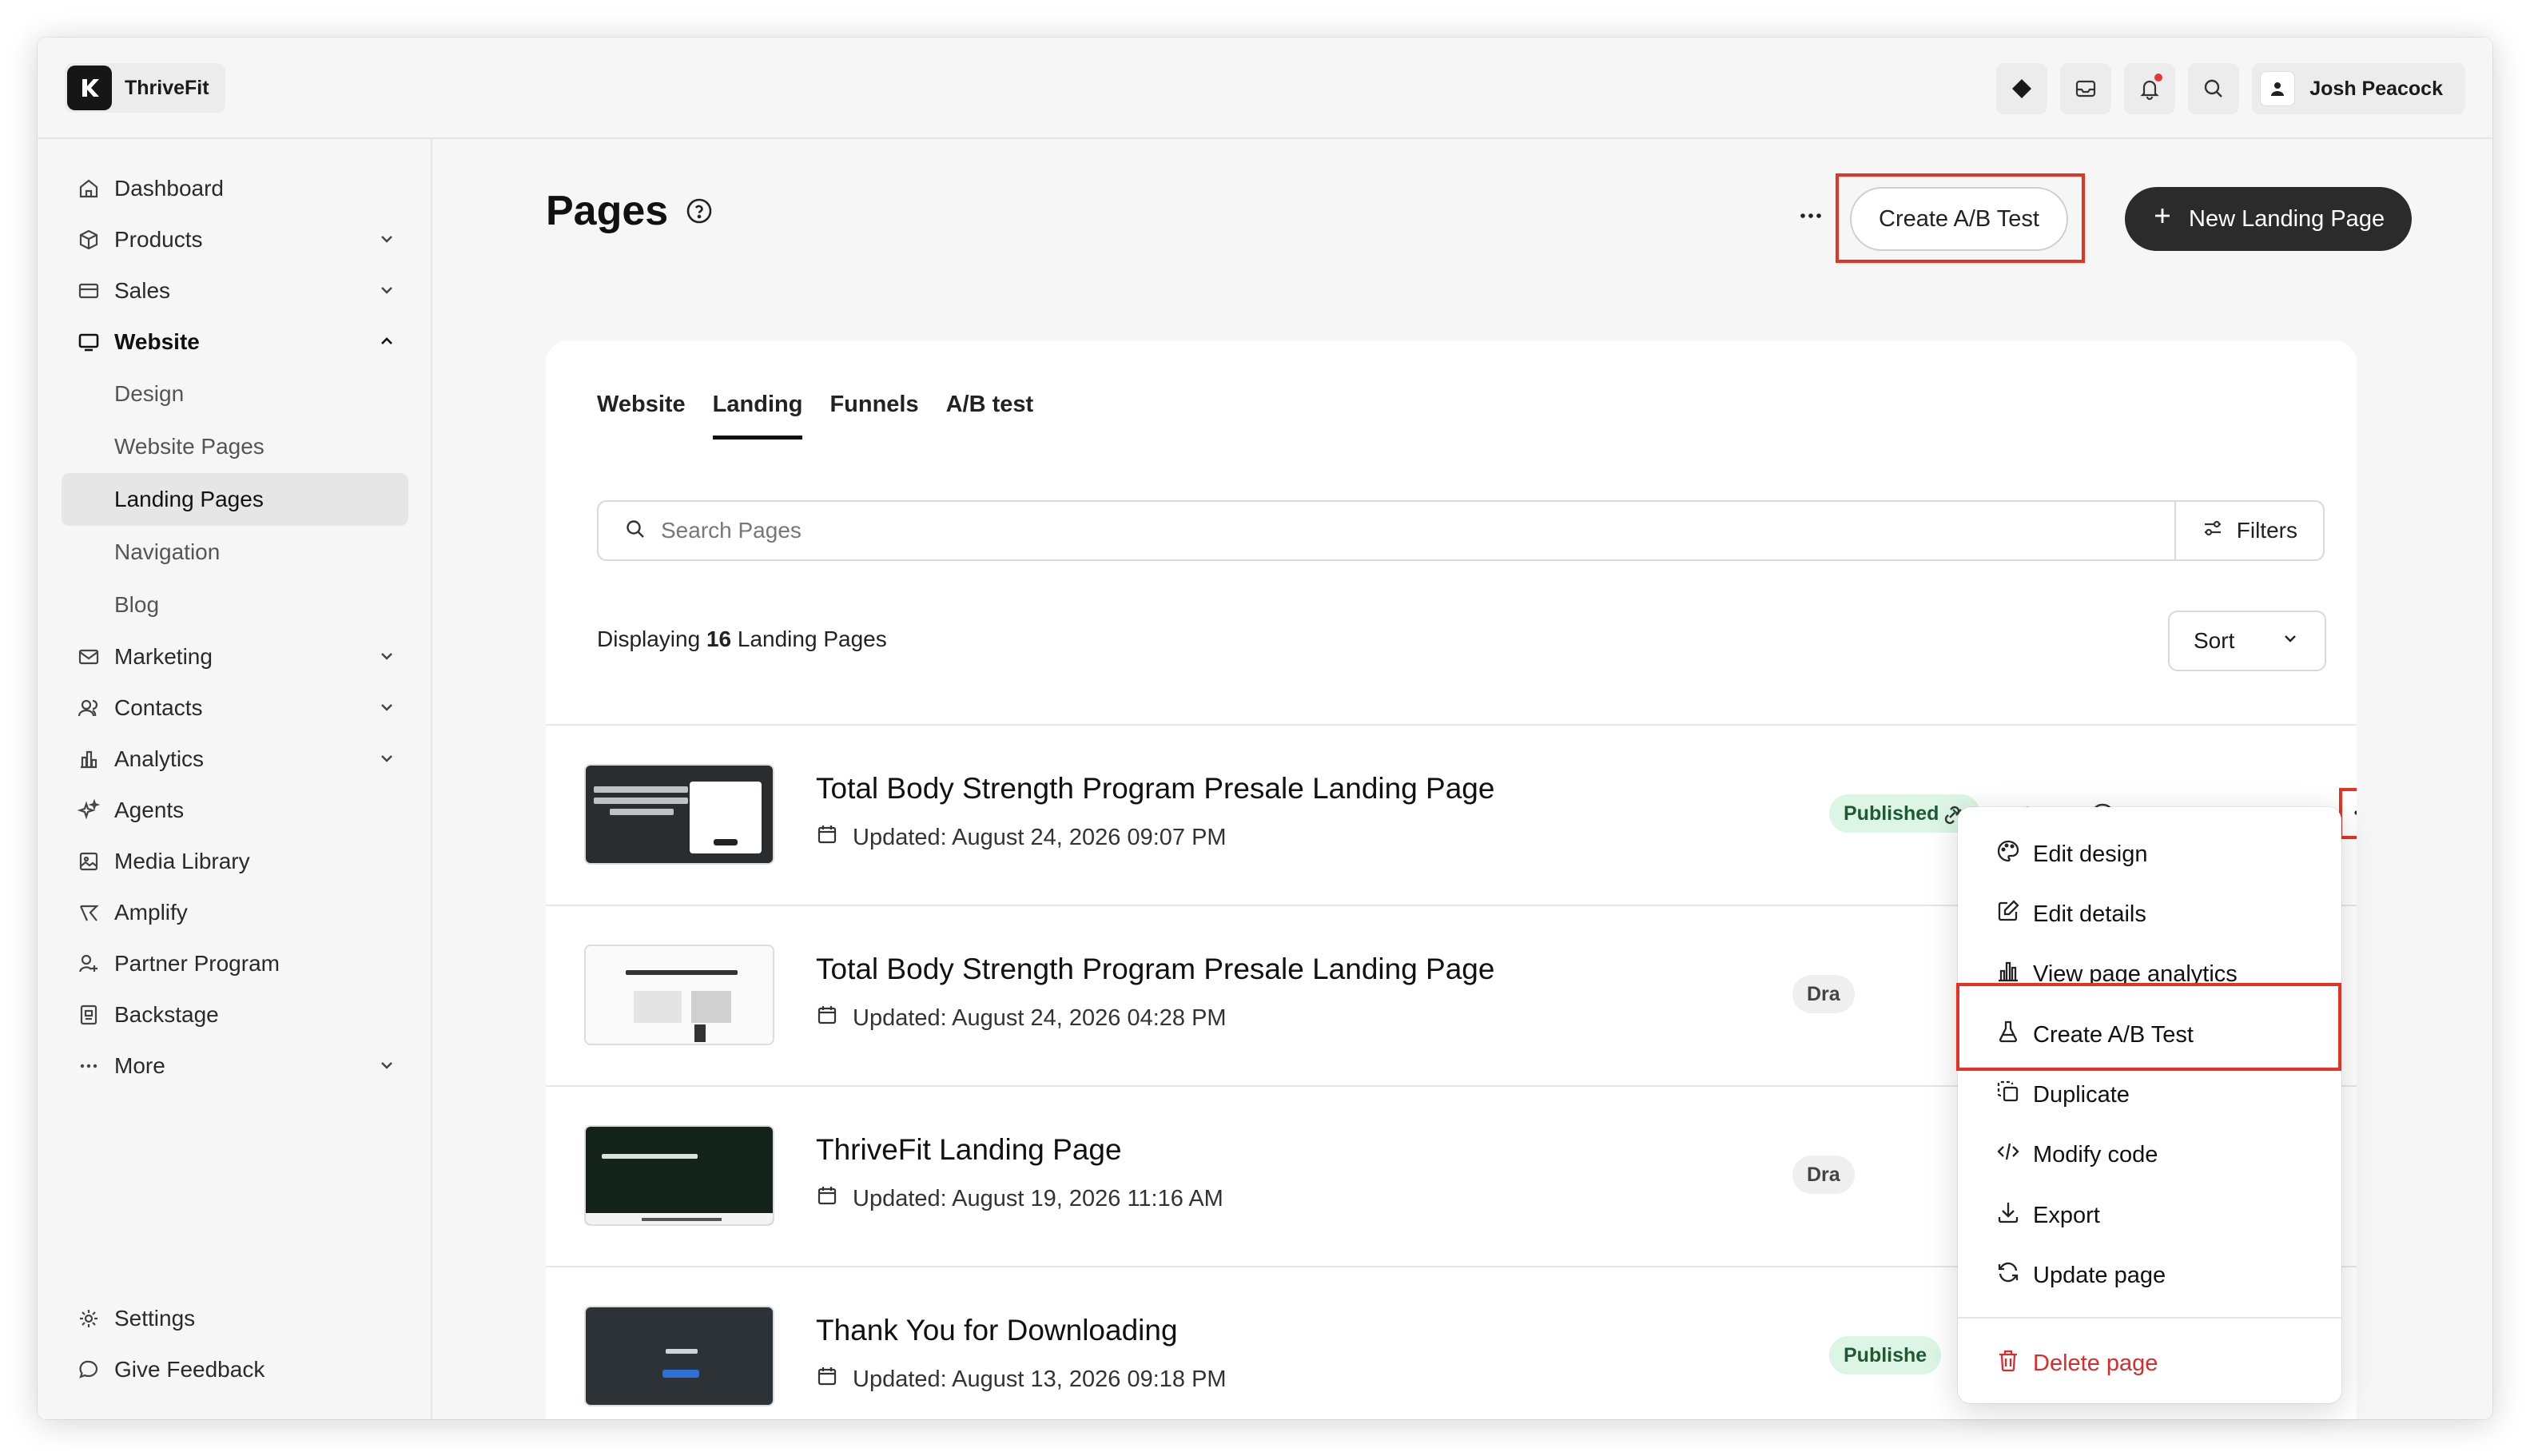  Describe the element at coordinates (88, 657) in the screenshot. I see `mail-icon` at that location.